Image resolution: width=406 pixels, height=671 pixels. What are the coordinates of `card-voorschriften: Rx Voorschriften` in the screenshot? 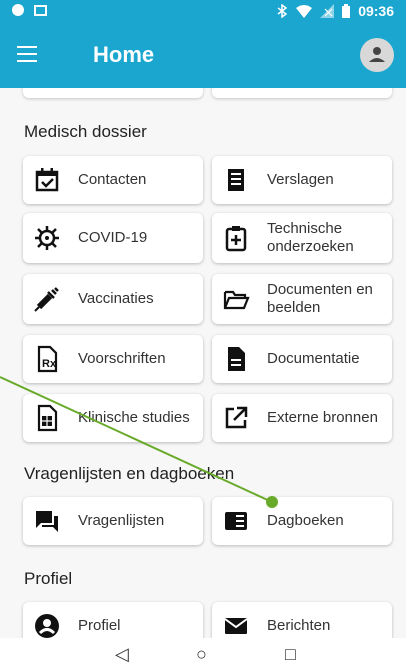 It's located at (113, 359).